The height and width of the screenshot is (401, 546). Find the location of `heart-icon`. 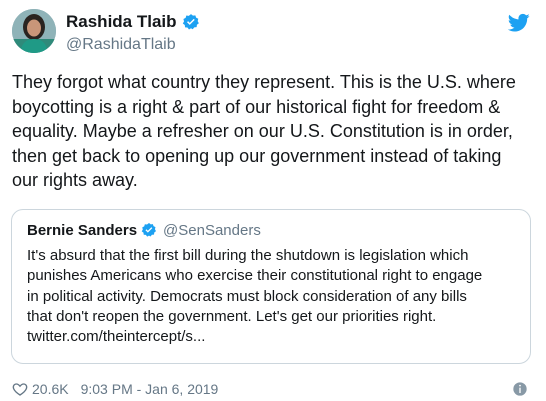

heart-icon is located at coordinates (20, 389).